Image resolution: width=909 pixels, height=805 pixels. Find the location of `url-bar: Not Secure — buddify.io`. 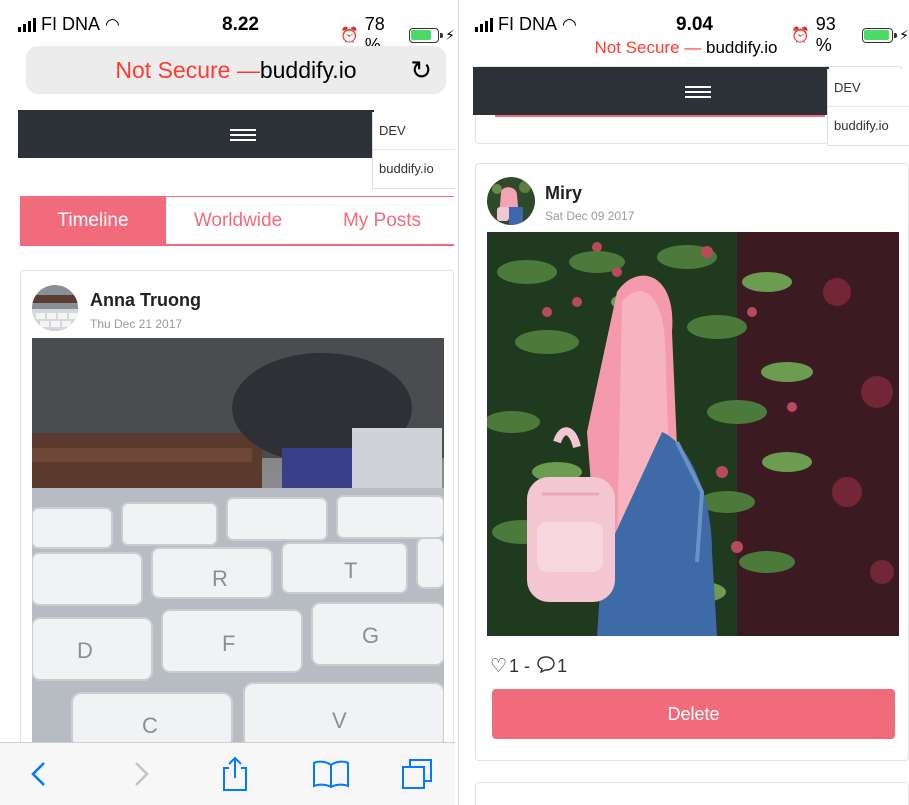

url-bar: Not Secure — buddify.io is located at coordinates (686, 48).